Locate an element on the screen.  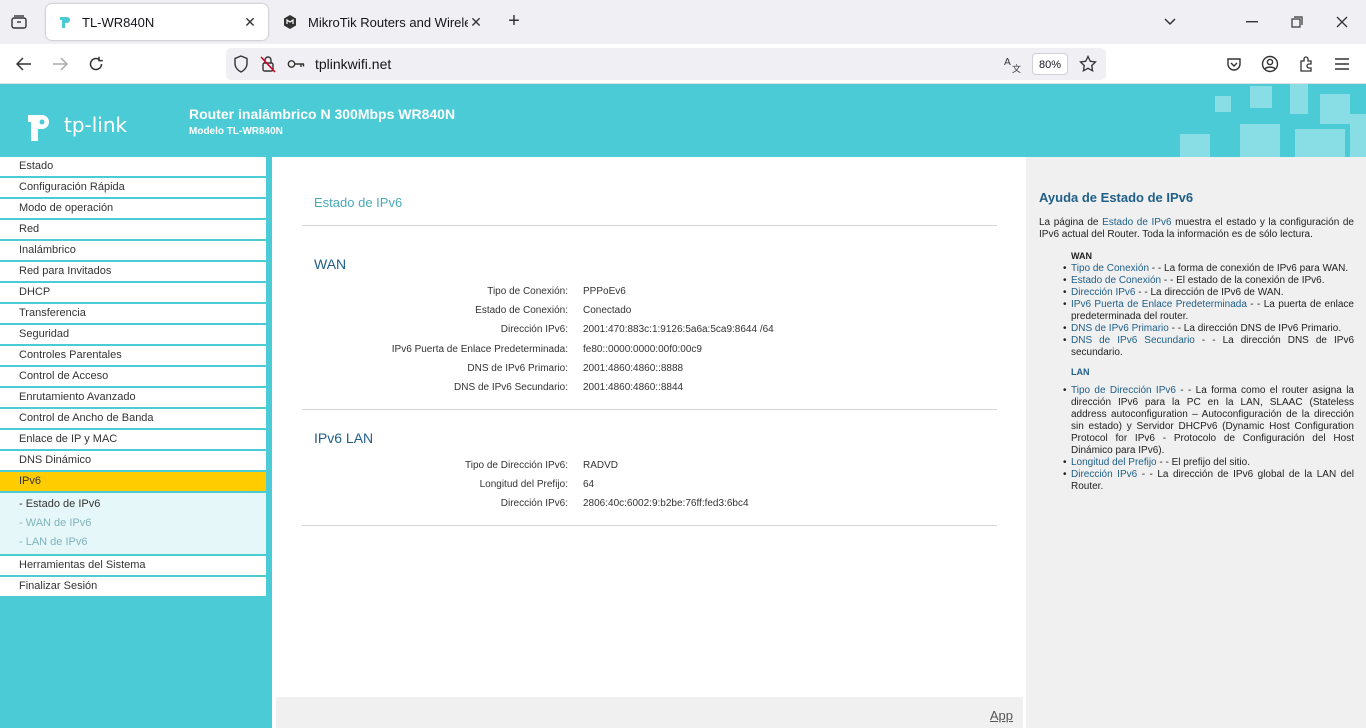
sidebar-item-seguridad: Seguridad is located at coordinates (133, 335).